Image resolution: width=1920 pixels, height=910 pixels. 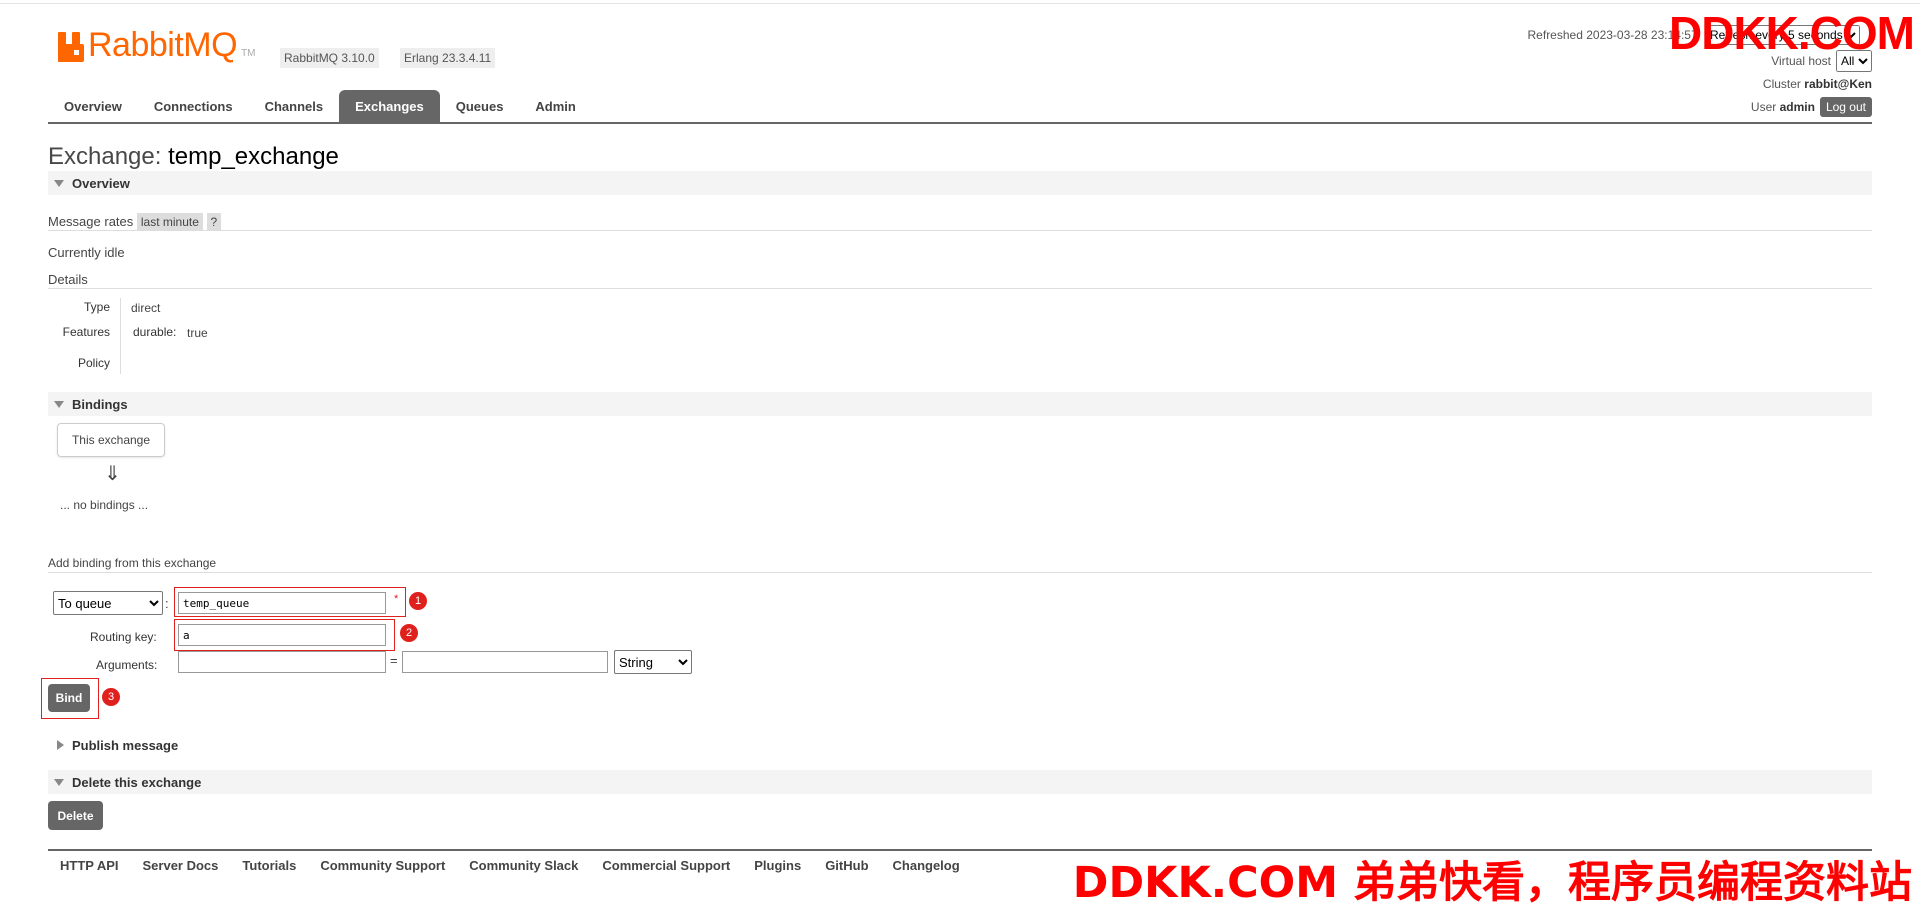 I want to click on cluster-label: Cluster, so click(x=1781, y=84).